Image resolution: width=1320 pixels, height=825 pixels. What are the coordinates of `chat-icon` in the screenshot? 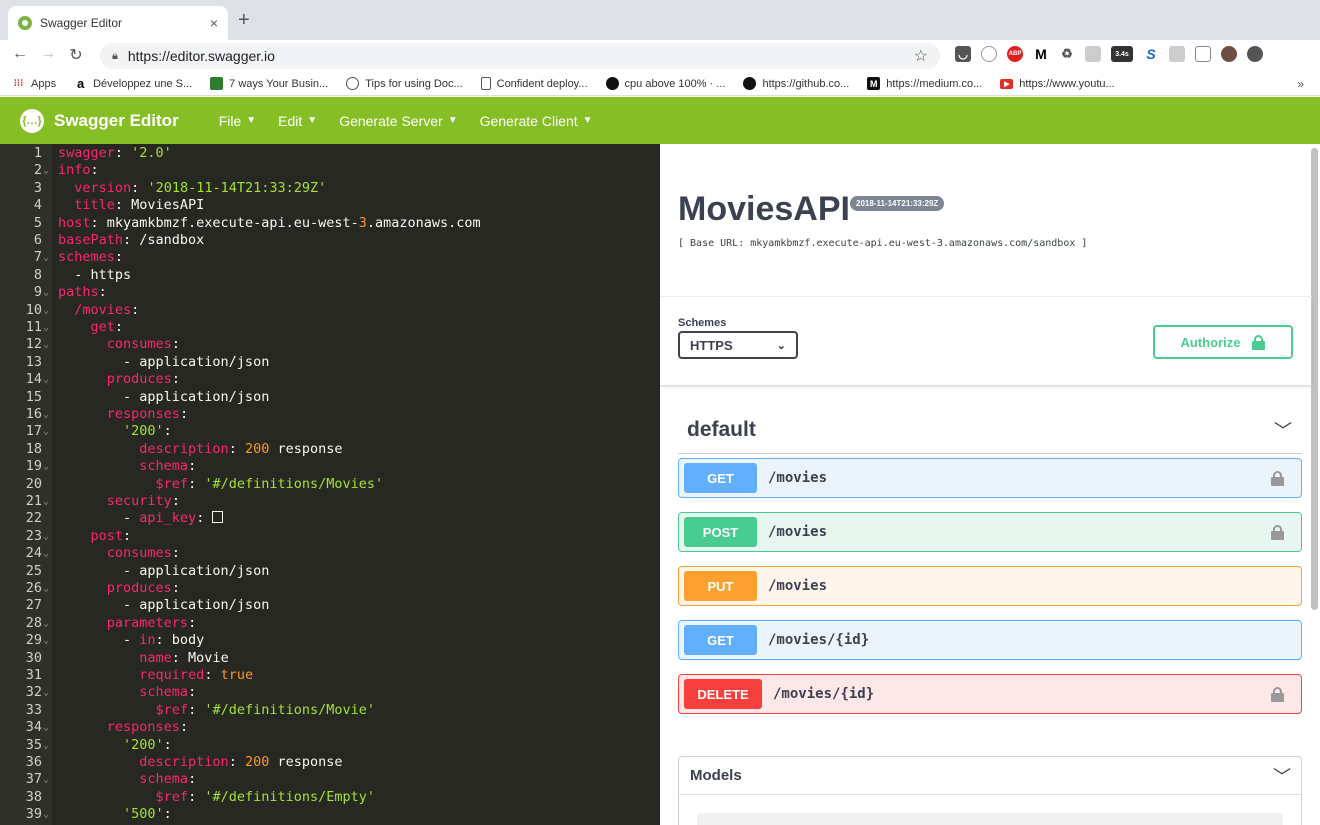 It's located at (1093, 54).